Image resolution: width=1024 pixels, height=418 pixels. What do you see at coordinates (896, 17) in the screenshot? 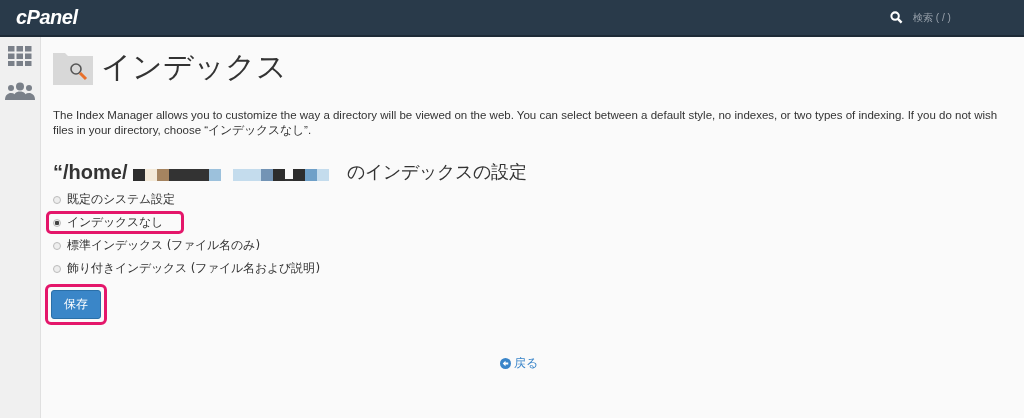
I see `search-icon` at bounding box center [896, 17].